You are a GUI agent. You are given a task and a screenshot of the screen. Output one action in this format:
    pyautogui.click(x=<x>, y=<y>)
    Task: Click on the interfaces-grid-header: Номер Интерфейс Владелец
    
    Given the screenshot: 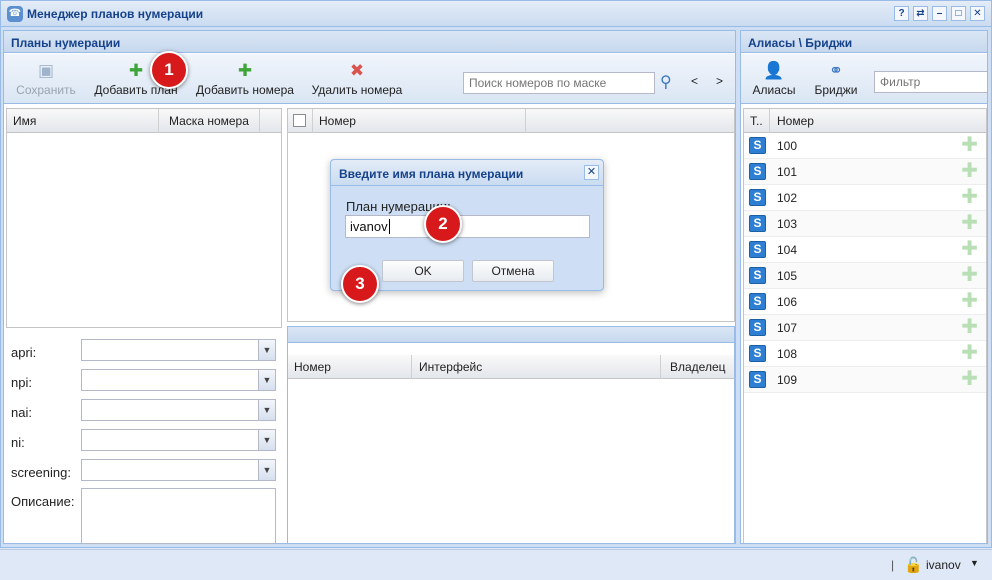 What is the action you would take?
    pyautogui.click(x=511, y=367)
    